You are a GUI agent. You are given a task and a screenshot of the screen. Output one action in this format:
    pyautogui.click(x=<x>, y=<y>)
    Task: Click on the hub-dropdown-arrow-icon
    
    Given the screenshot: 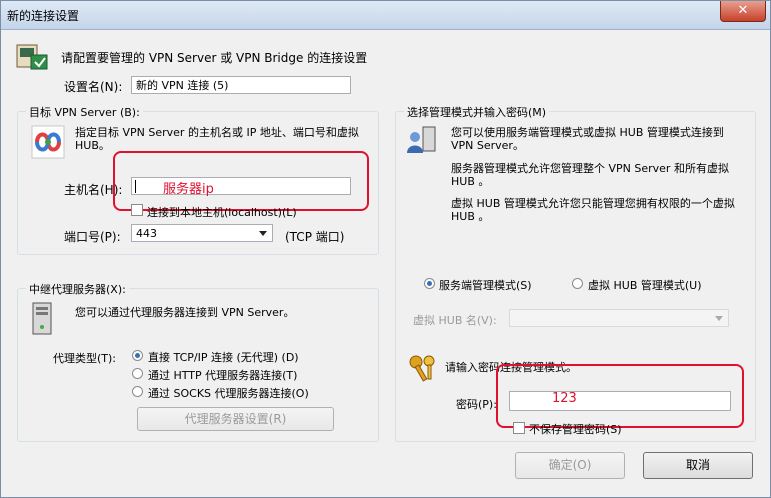 What is the action you would take?
    pyautogui.click(x=719, y=318)
    